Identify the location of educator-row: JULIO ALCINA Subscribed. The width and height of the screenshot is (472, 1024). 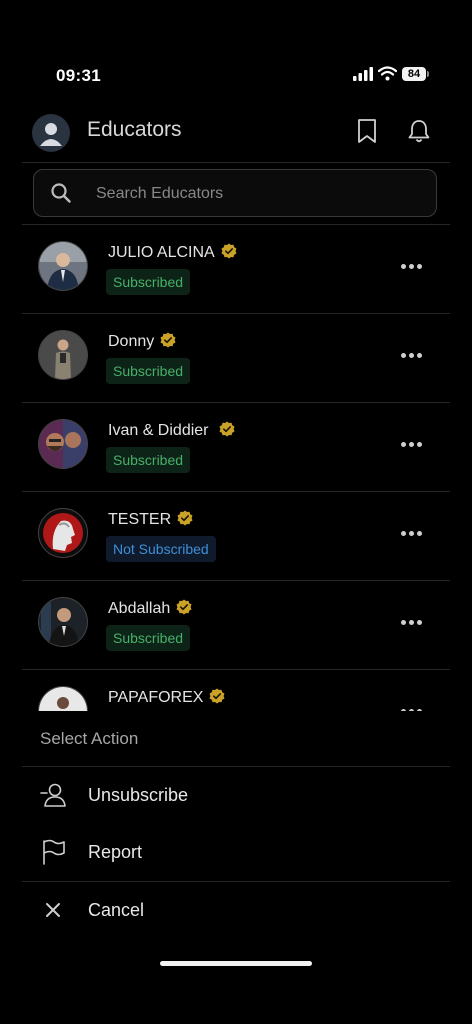
(236, 269).